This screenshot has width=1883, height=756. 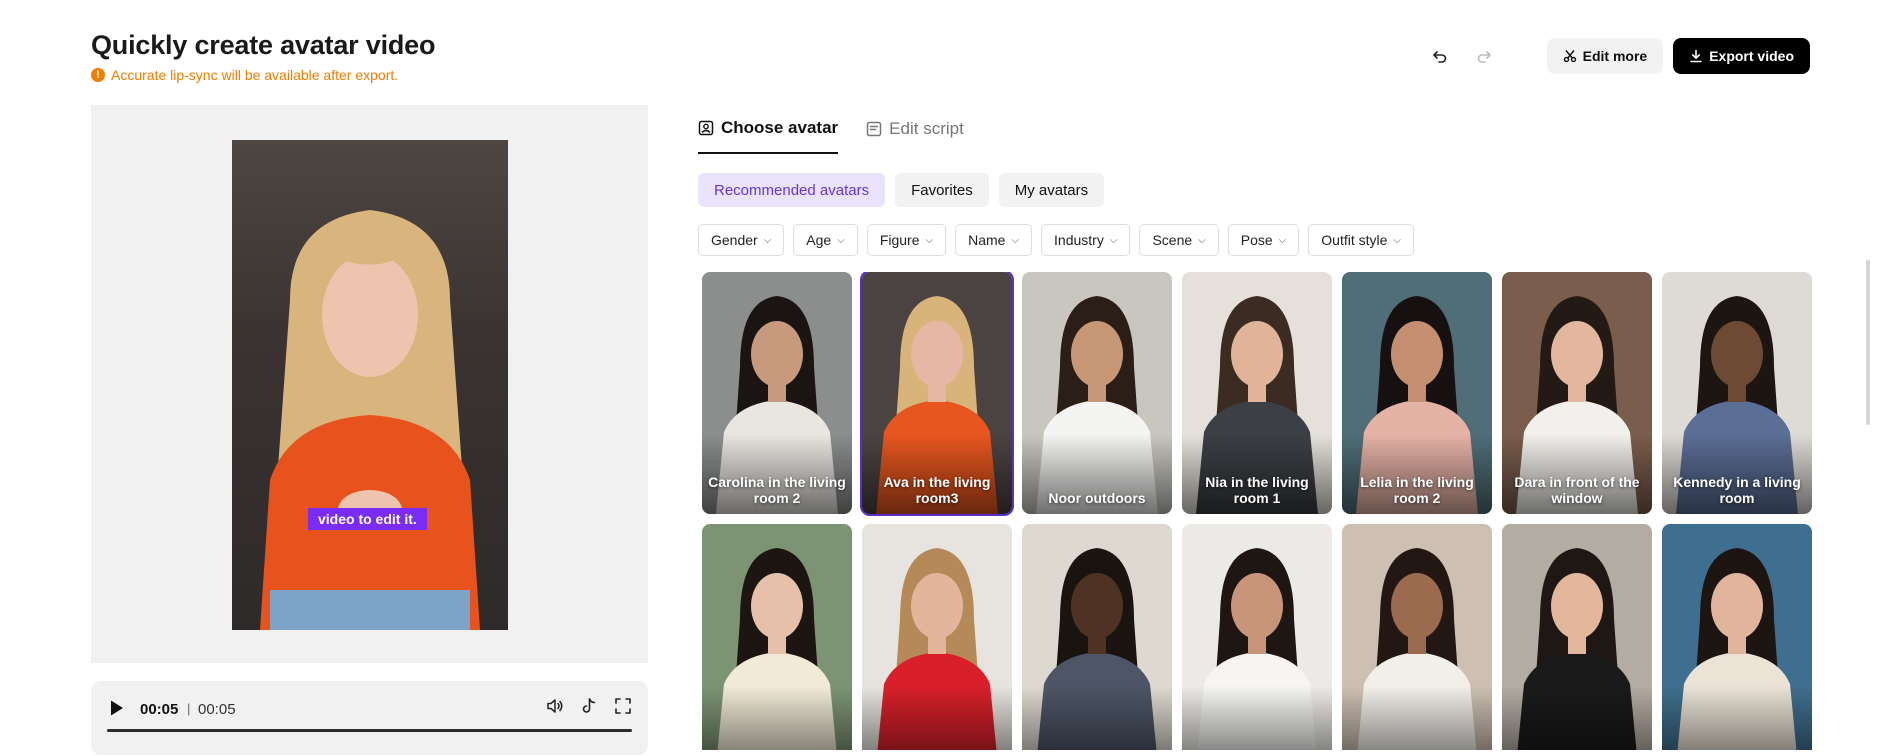 I want to click on avatar-card: Ava in the living room3, so click(x=937, y=394).